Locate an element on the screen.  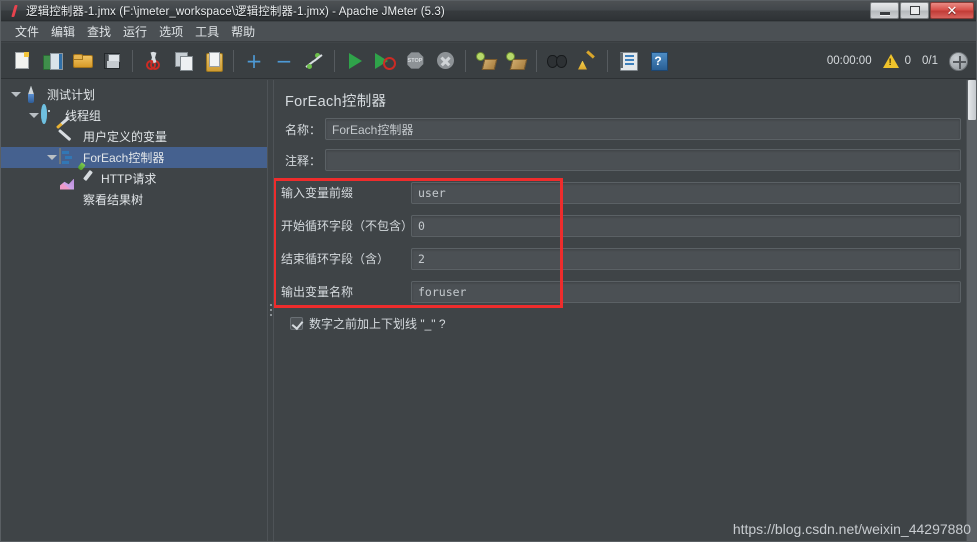
page-title: ForEach控制器 is located at coordinates (336, 102).